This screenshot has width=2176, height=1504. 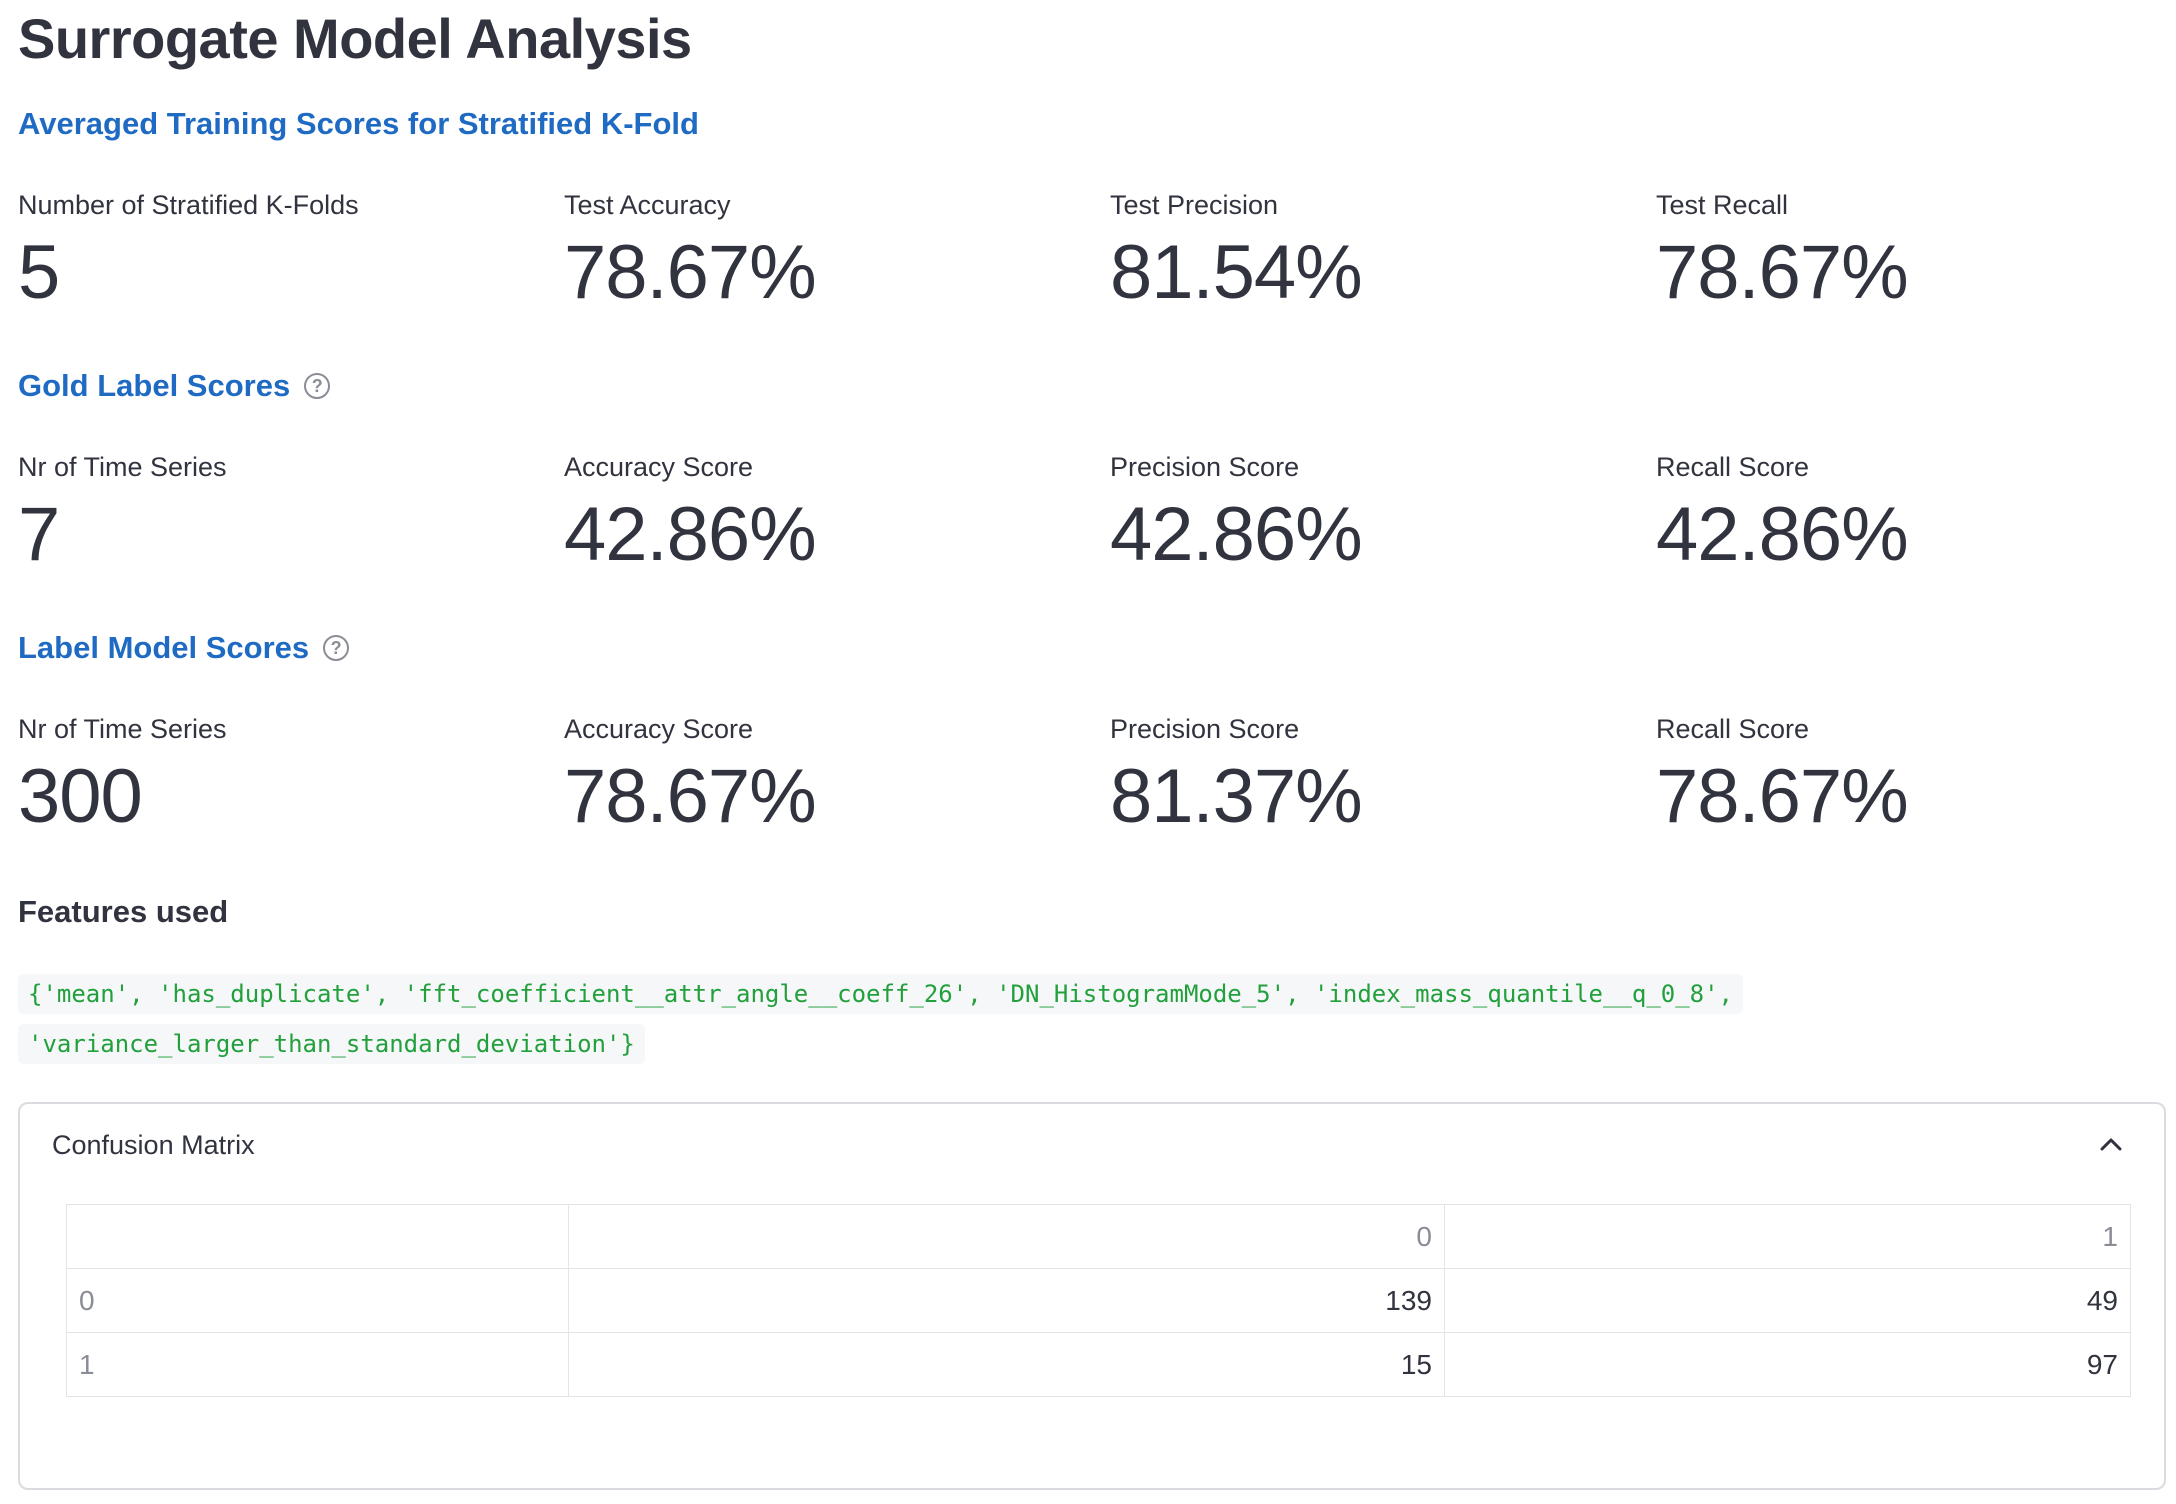 I want to click on metric-precision-score: Precision Score 81.37%, so click(x=1236, y=777).